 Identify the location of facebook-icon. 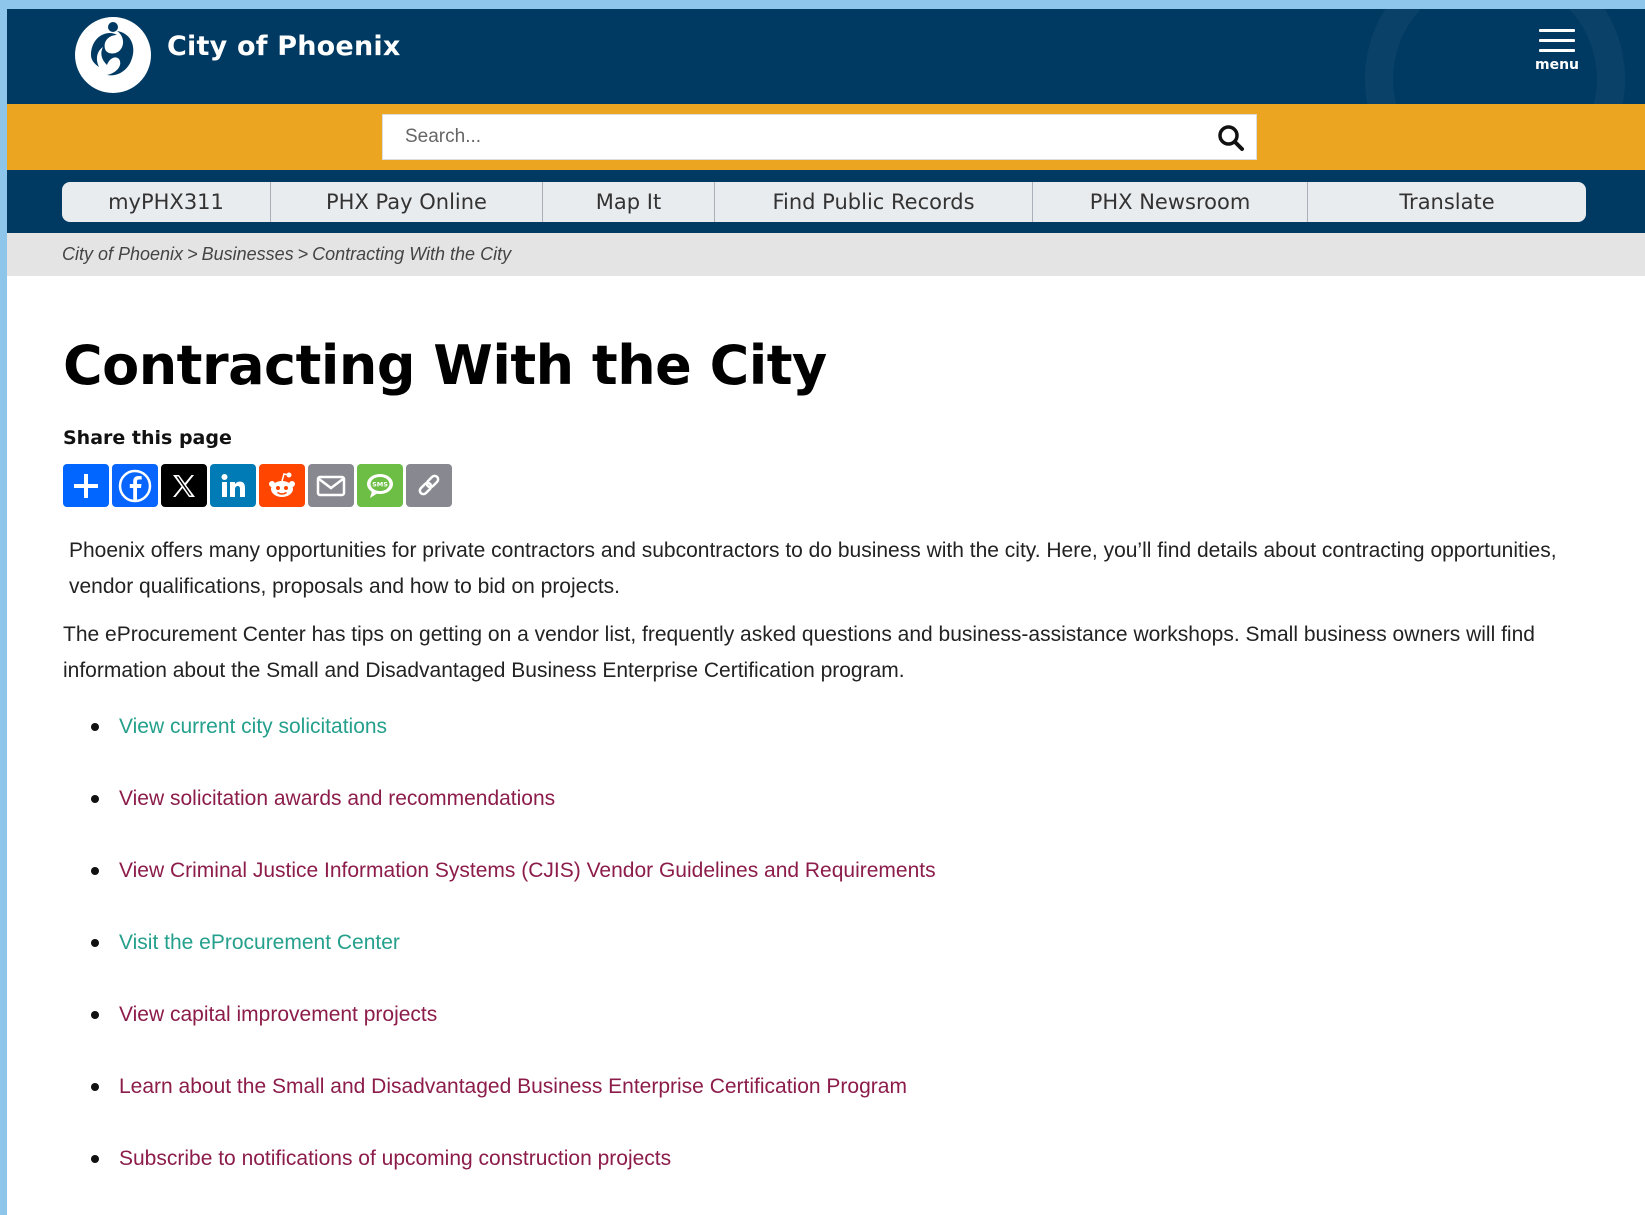
(135, 485).